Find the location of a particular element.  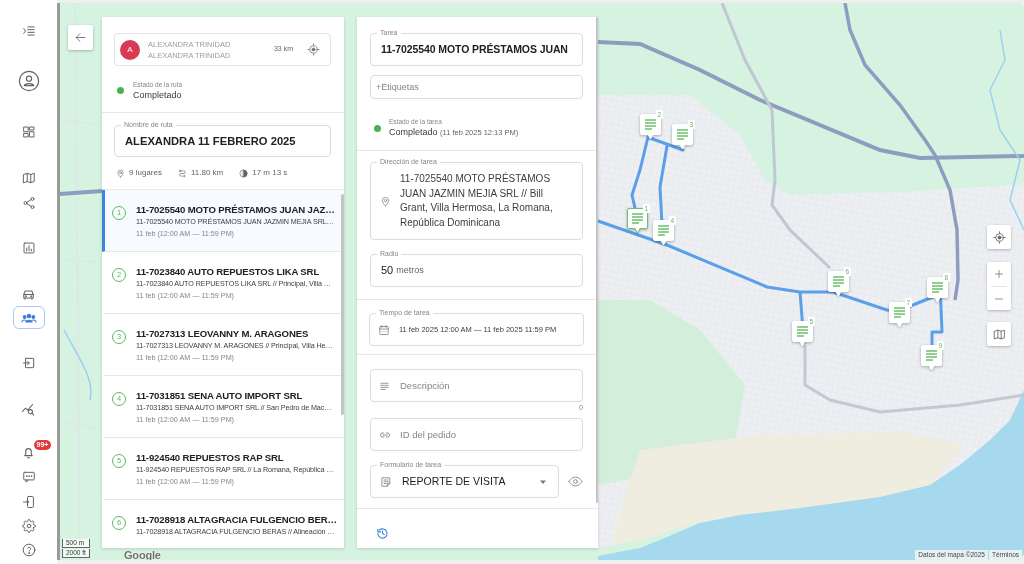

account-icon is located at coordinates (28, 81).